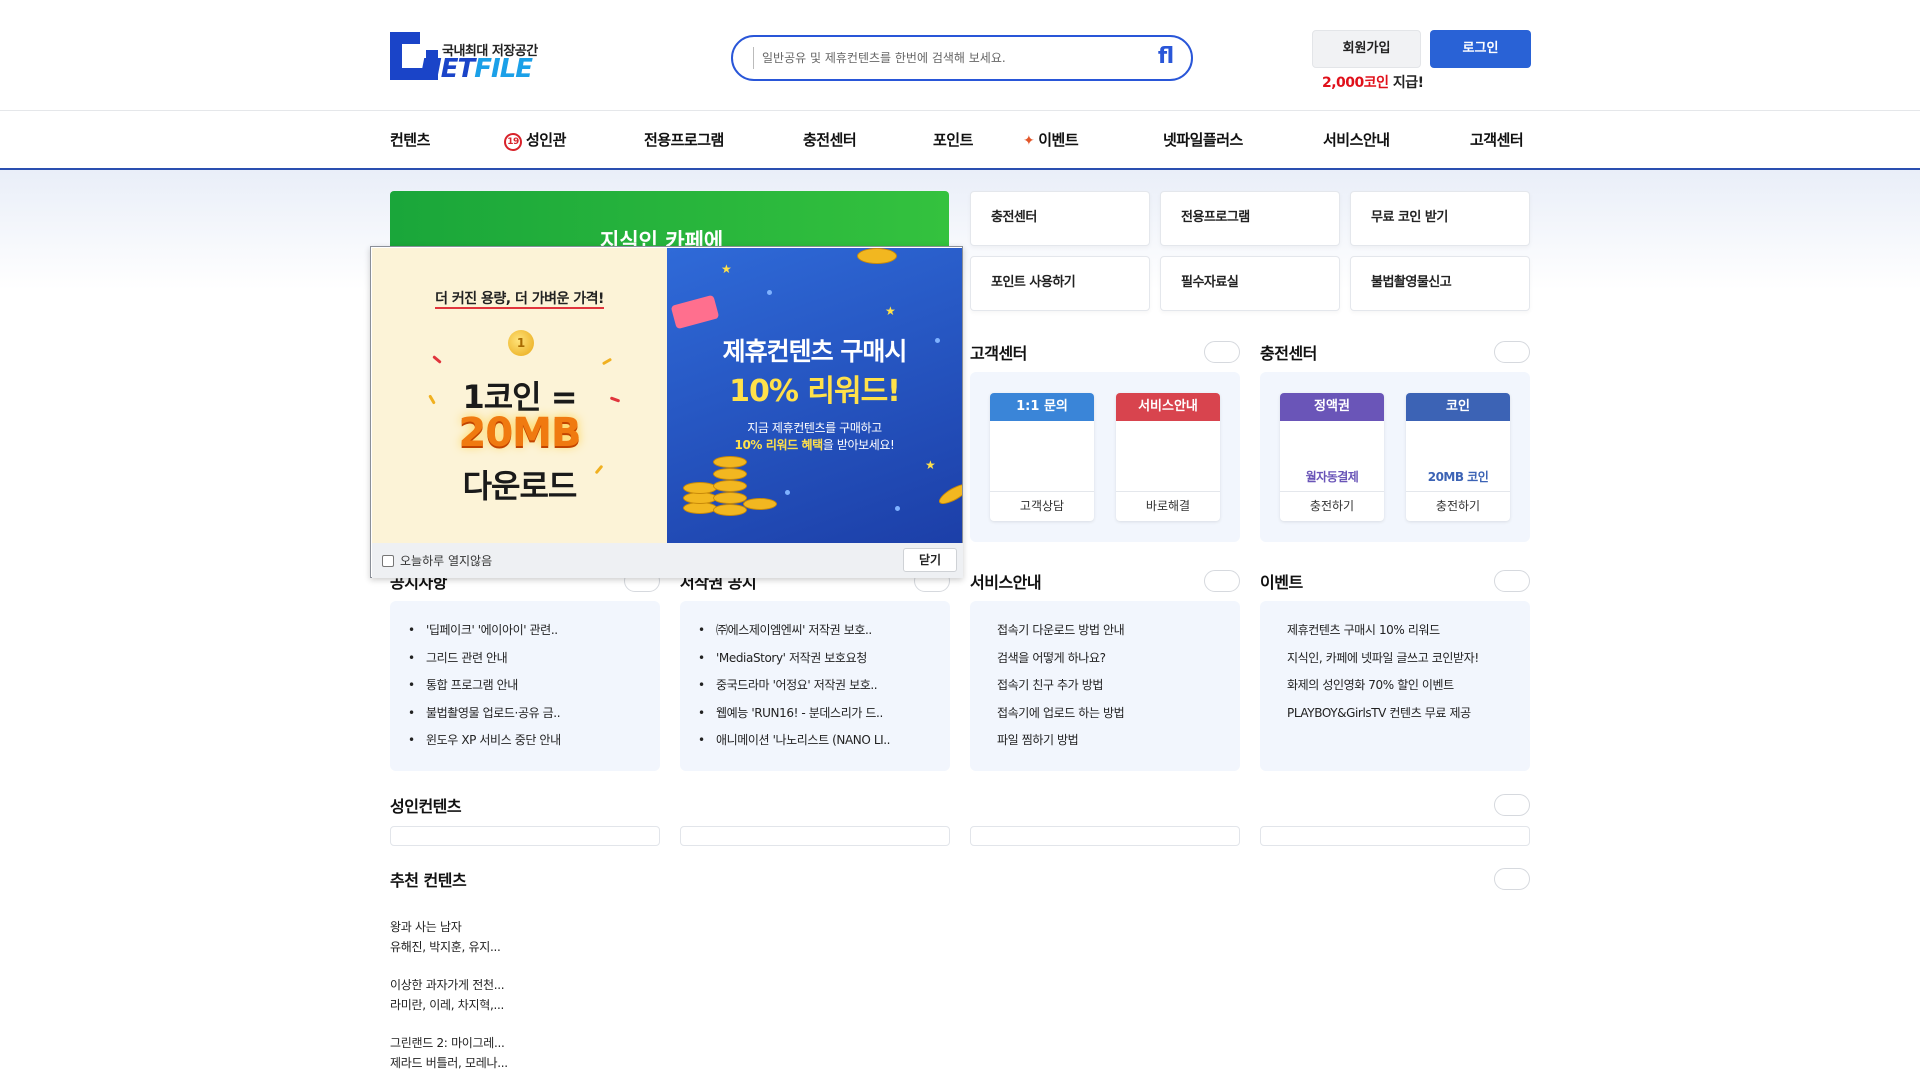 The height and width of the screenshot is (1080, 1920). I want to click on popup-left-line3: 다운로드, so click(520, 486).